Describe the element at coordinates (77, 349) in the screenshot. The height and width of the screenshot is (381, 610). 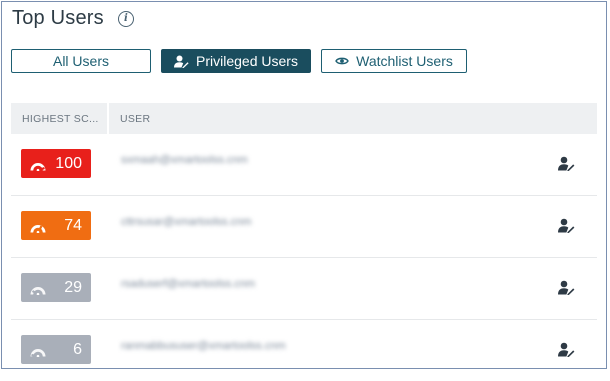
I see `risk-score-value: 6` at that location.